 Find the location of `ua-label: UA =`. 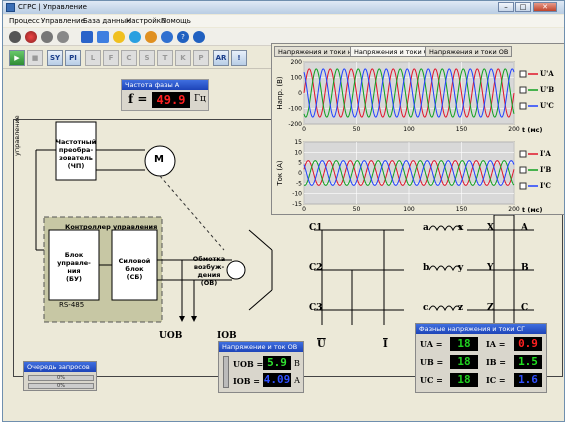

ua-label: UA = is located at coordinates (431, 344).